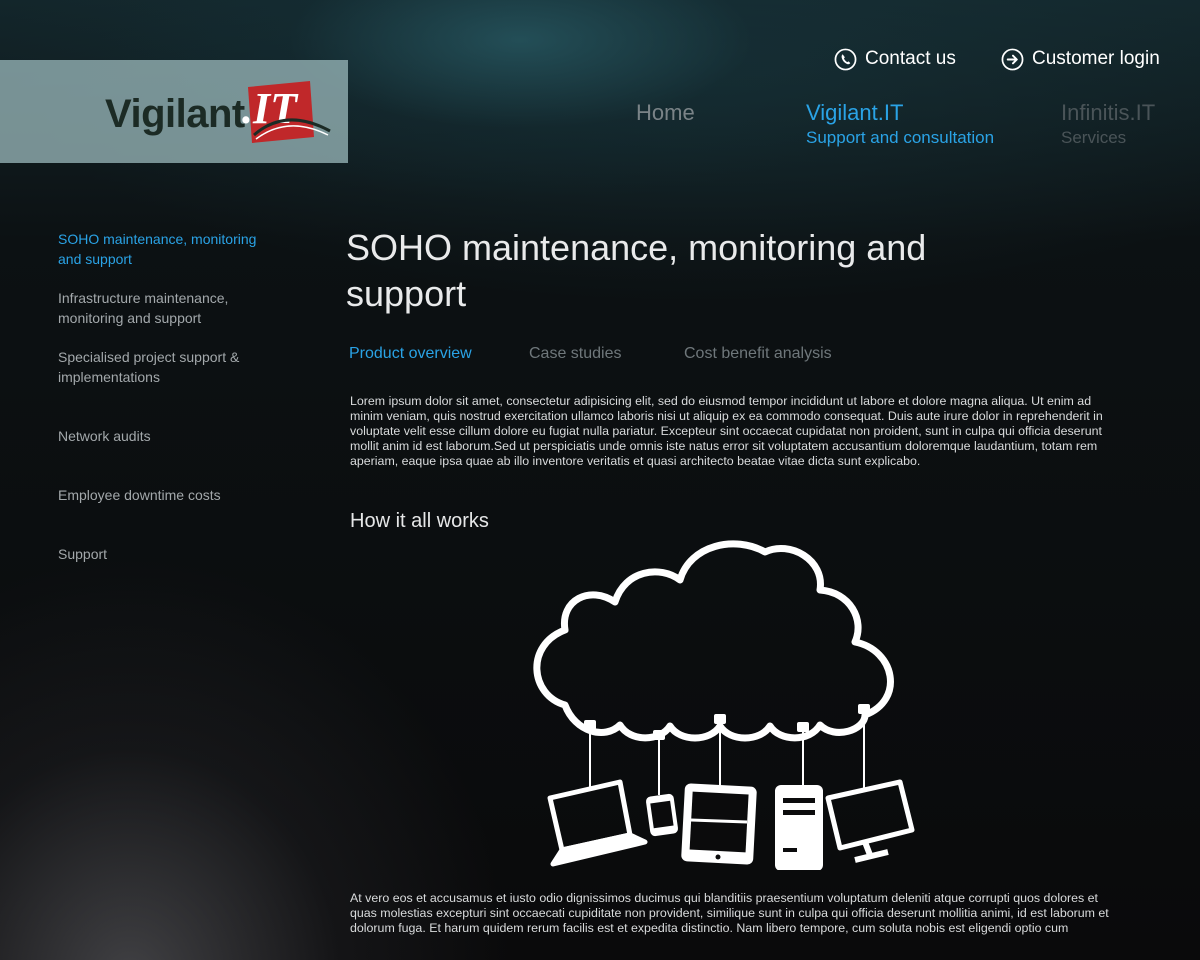 The image size is (1200, 960). I want to click on sidebar-item-soho: SOHO maintenance, monitoring and support, so click(168, 249).